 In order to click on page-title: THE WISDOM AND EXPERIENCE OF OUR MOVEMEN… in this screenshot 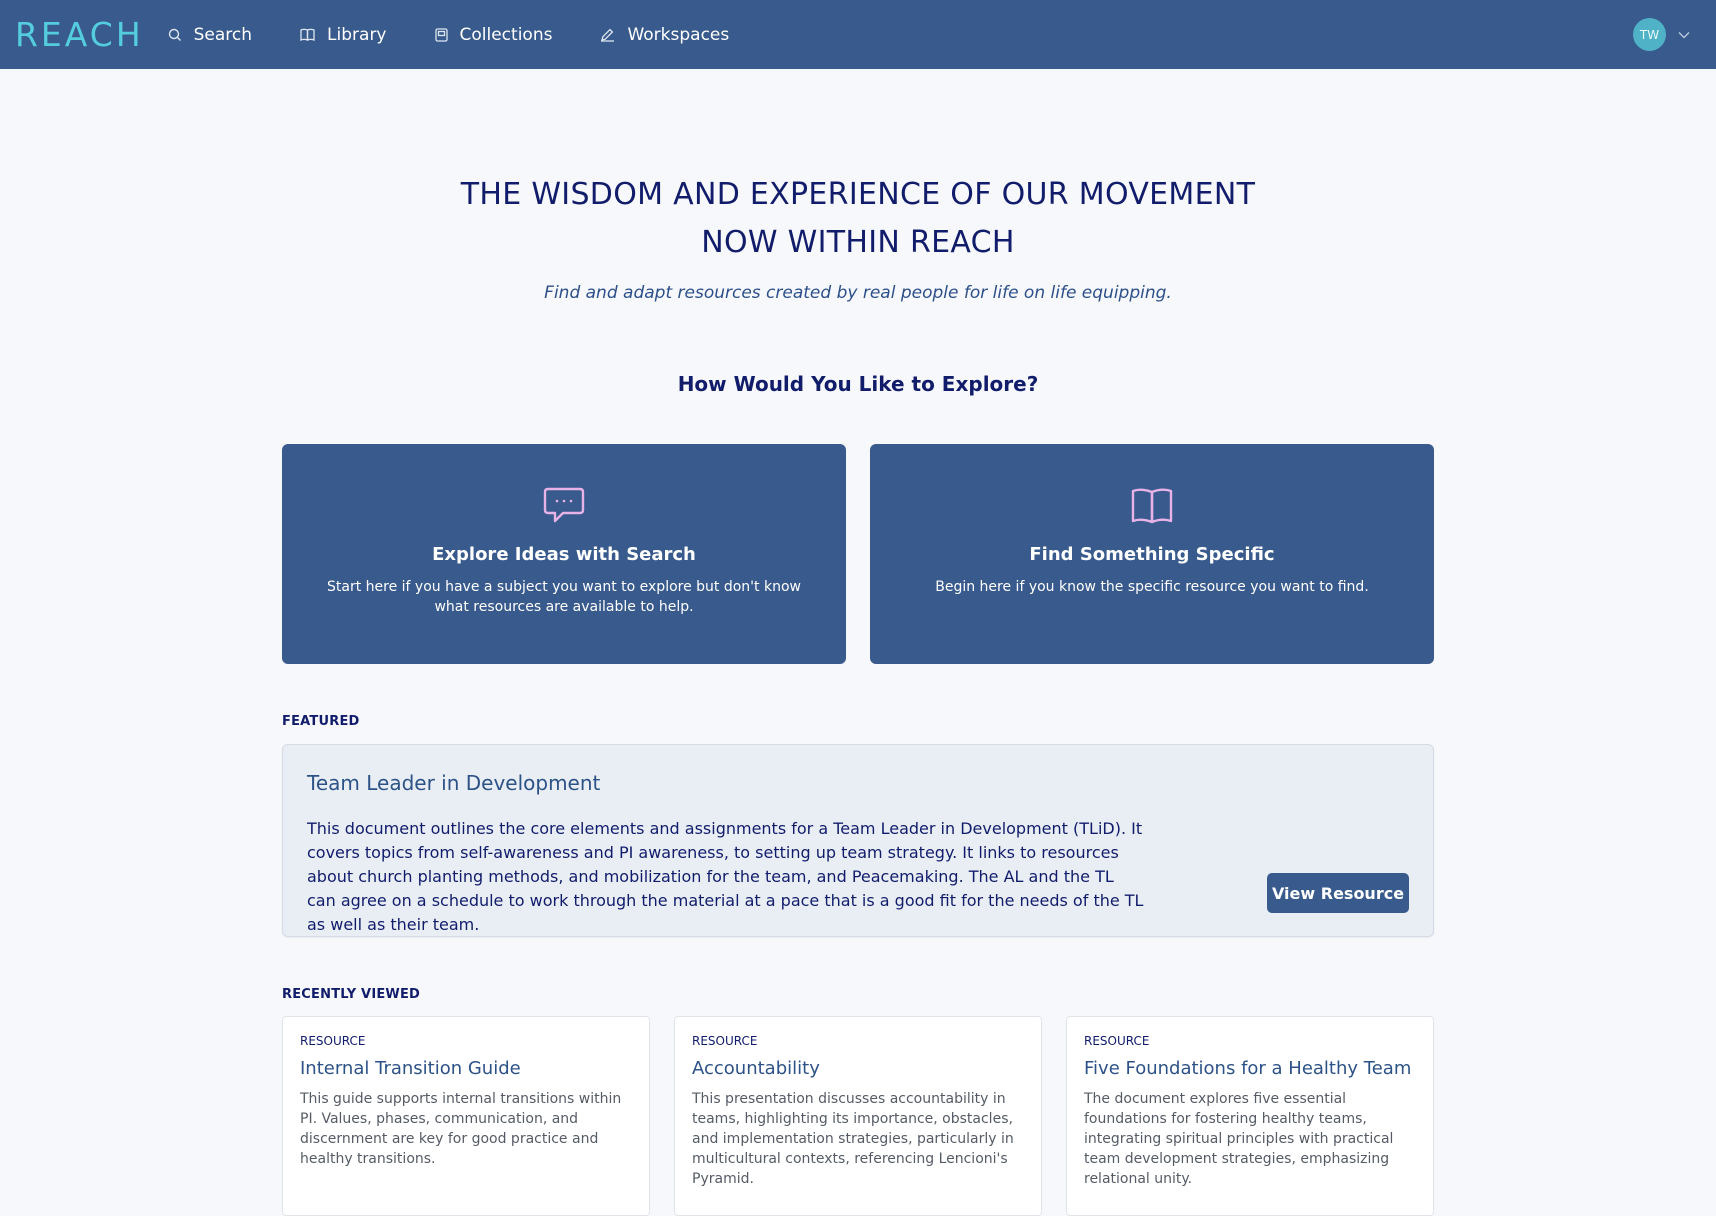, I will do `click(858, 219)`.